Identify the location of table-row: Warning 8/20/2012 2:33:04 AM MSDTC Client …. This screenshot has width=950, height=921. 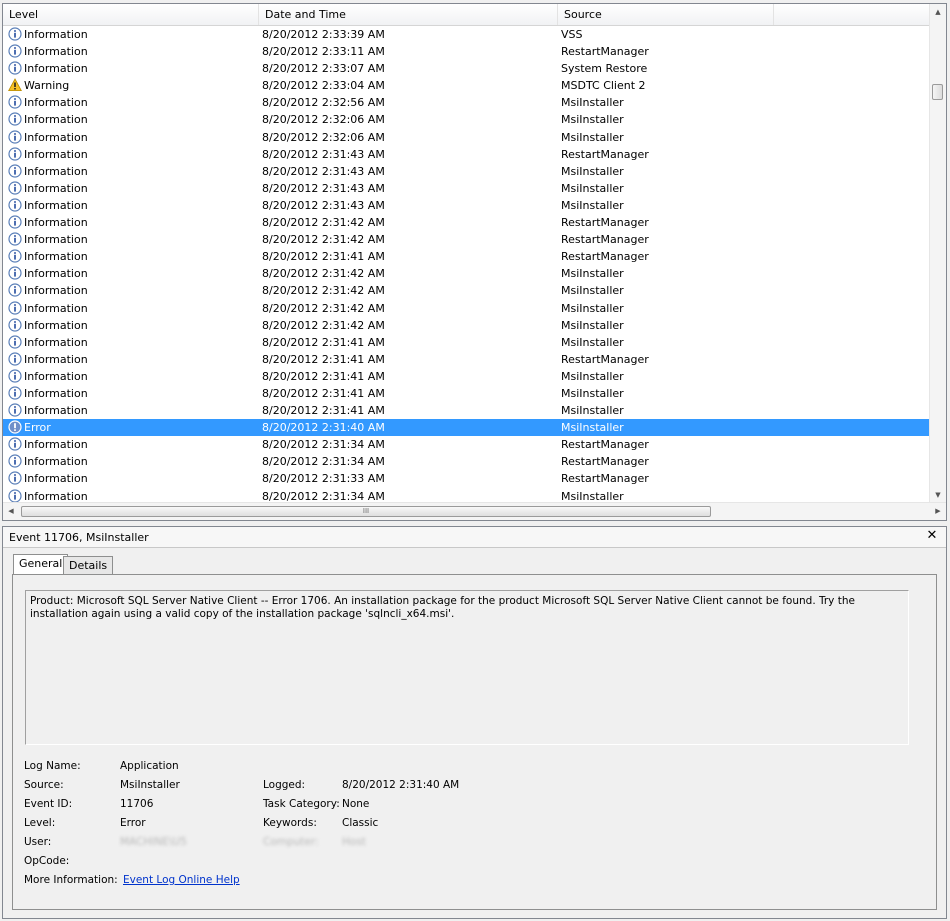
(467, 85).